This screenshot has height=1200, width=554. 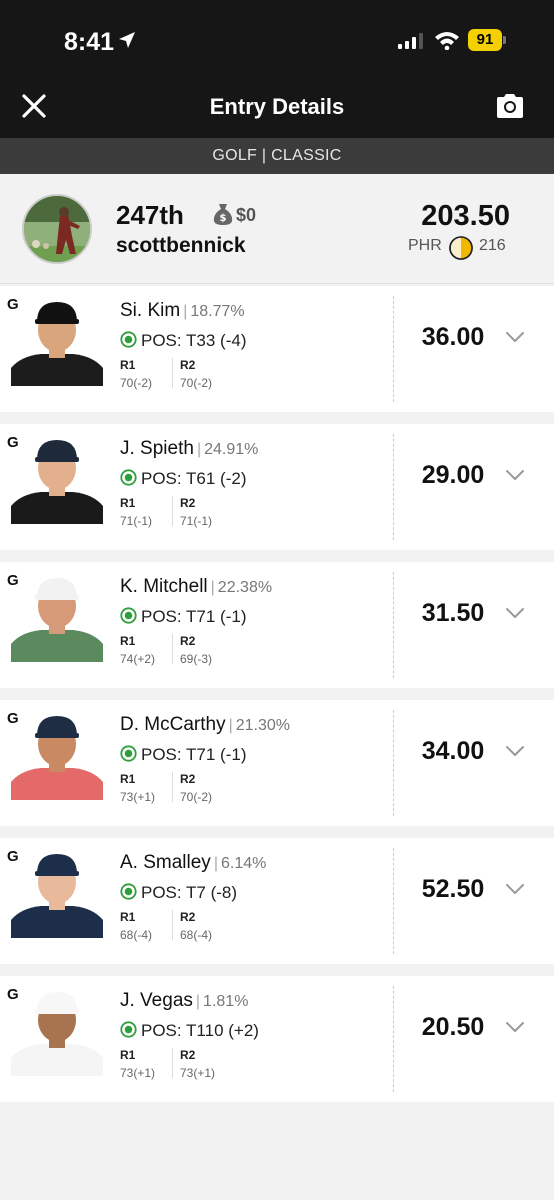 What do you see at coordinates (189, 892) in the screenshot?
I see `player-tournament-position: POS: T7 (-8)` at bounding box center [189, 892].